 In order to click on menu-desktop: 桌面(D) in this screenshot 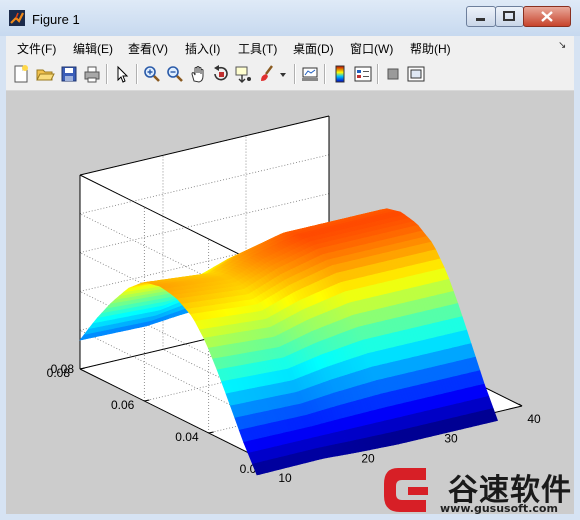, I will do `click(313, 48)`.